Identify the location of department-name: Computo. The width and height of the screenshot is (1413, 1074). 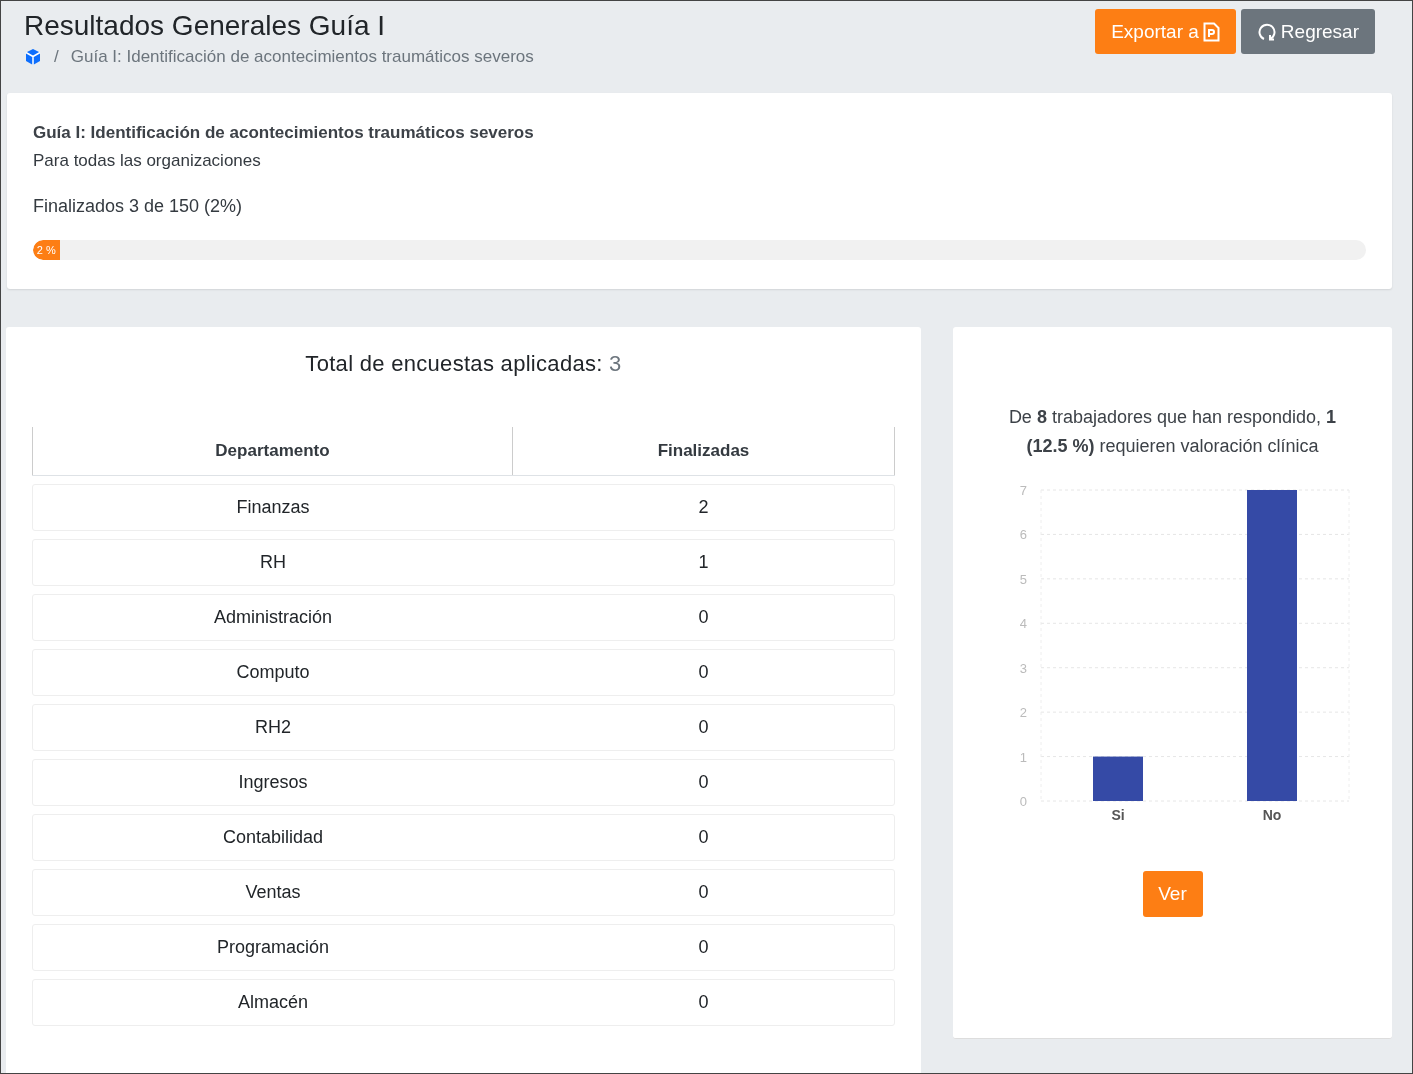
(273, 672).